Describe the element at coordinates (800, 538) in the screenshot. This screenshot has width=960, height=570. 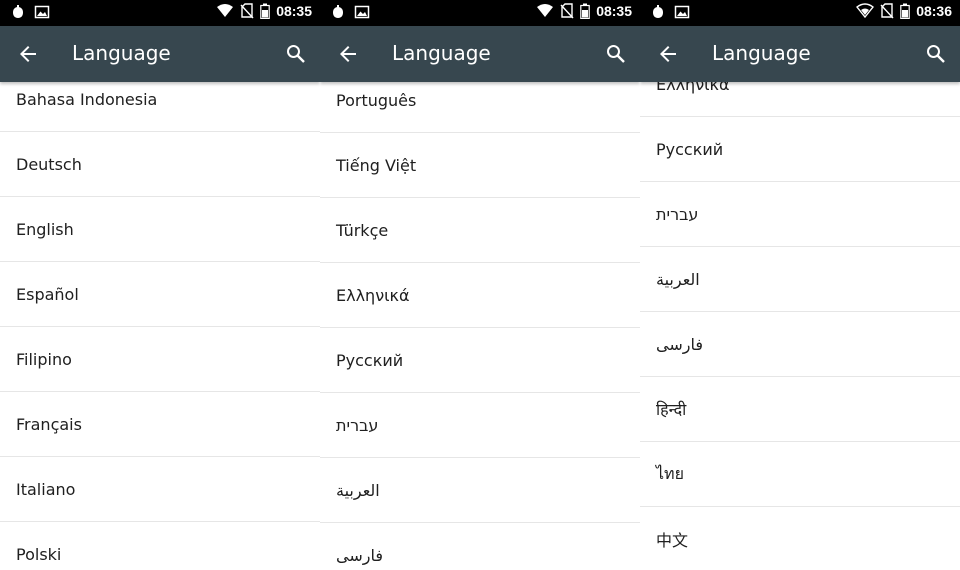
I see `language-item: 中文` at that location.